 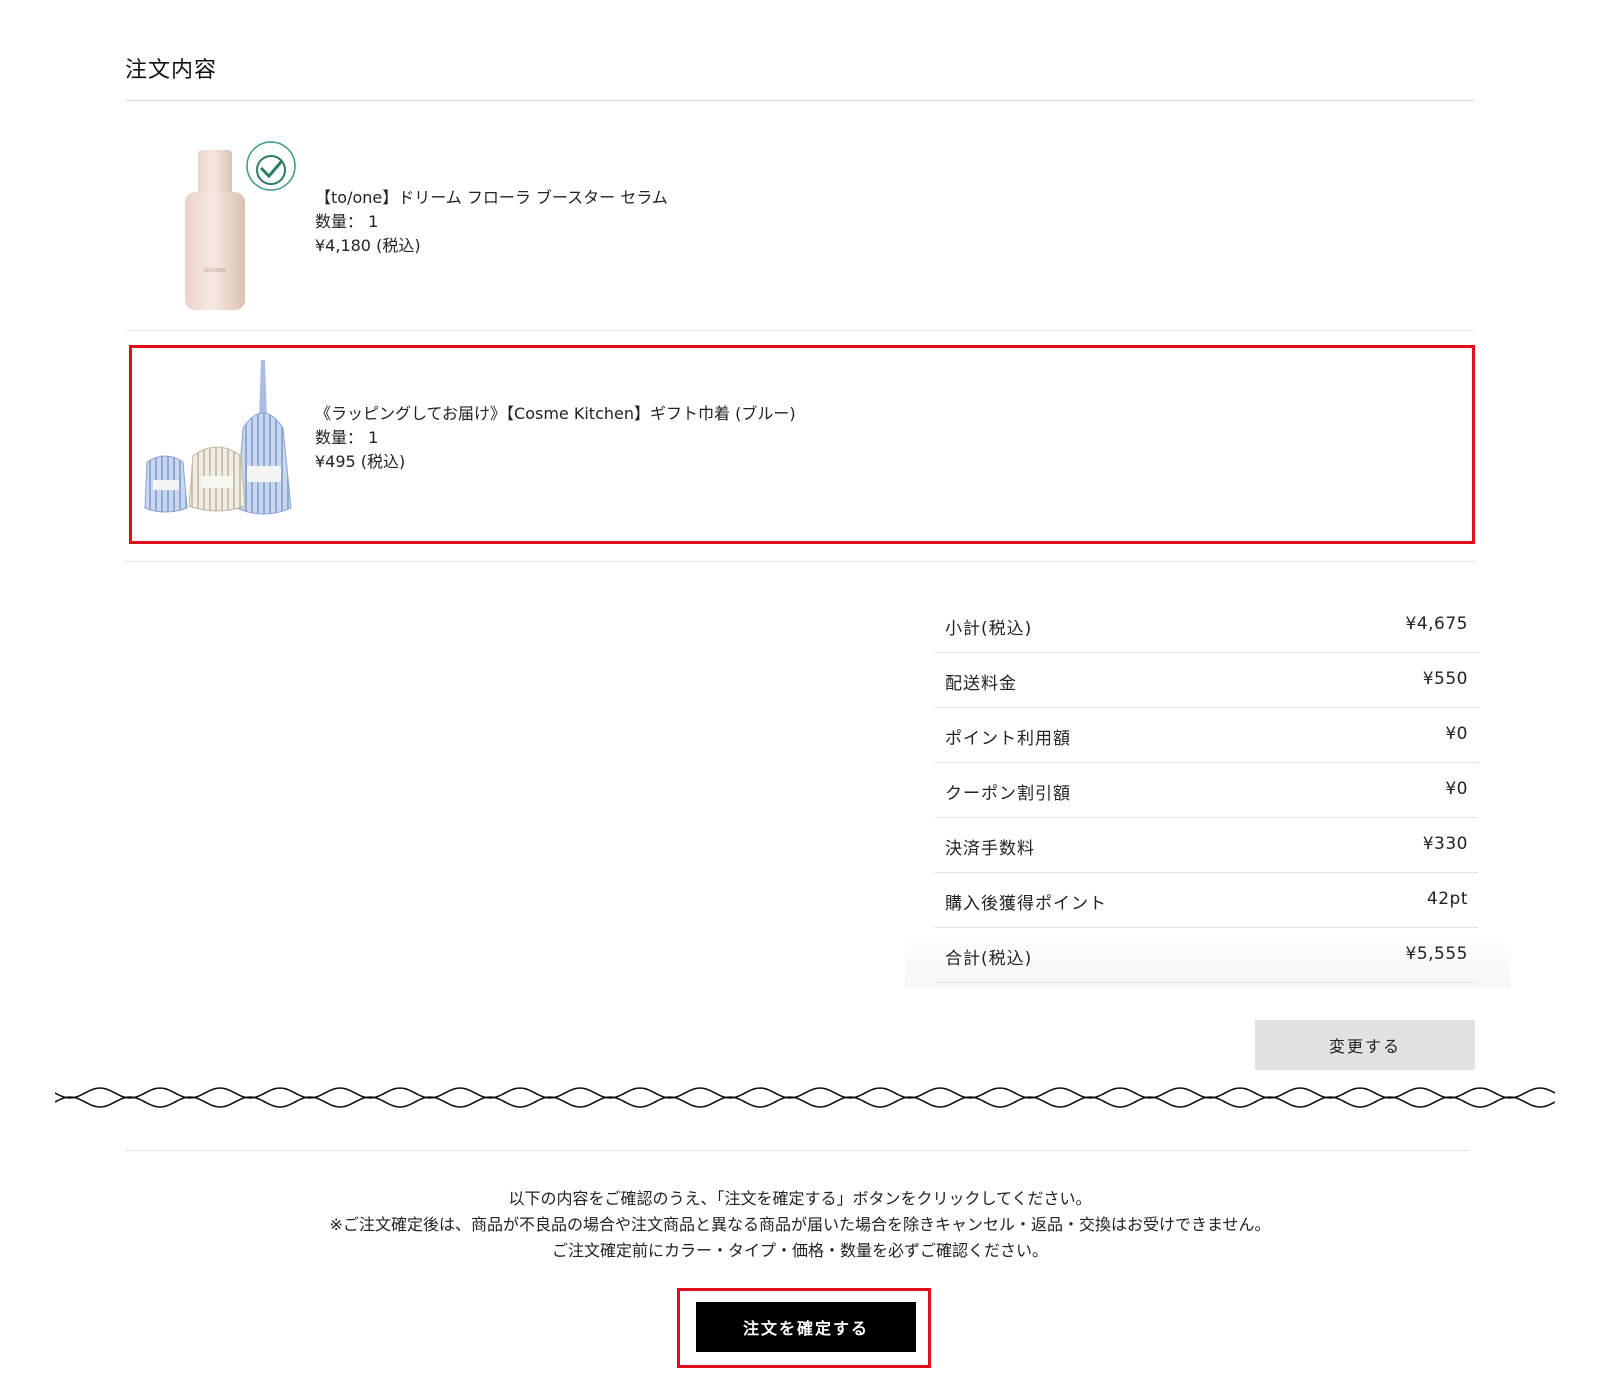 I want to click on order-section-title: 注文内容, so click(x=171, y=70).